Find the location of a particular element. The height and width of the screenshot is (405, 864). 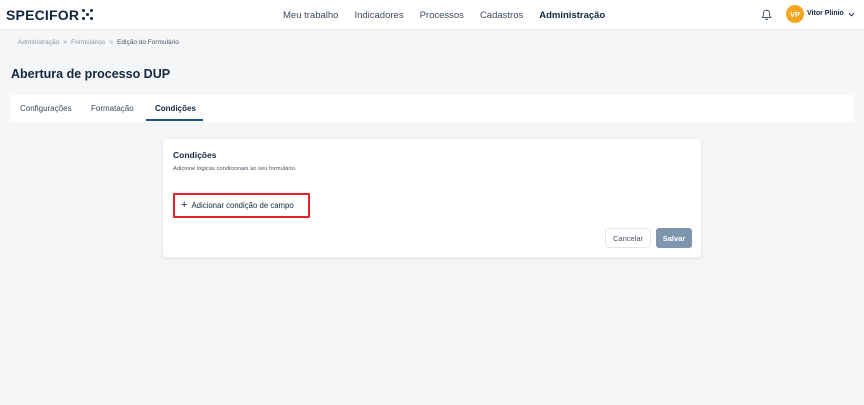

tabs-bar: Configurações Formatação Condições is located at coordinates (432, 108).